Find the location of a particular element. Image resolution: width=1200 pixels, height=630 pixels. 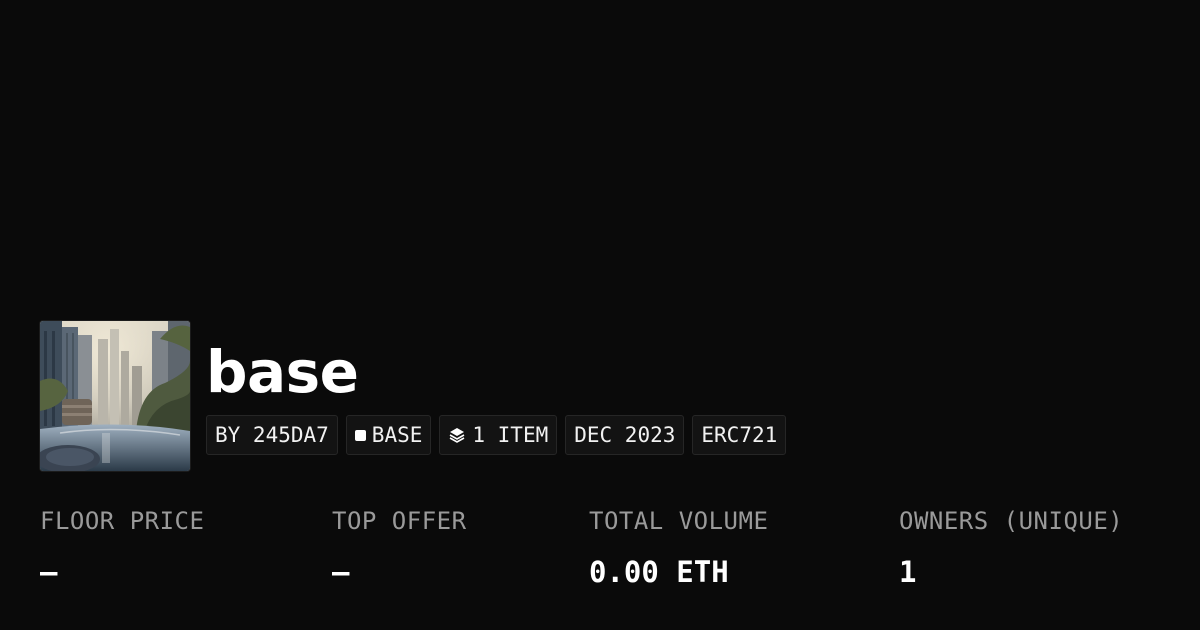

total-volume-label: TOTAL VOLUME is located at coordinates (679, 521).